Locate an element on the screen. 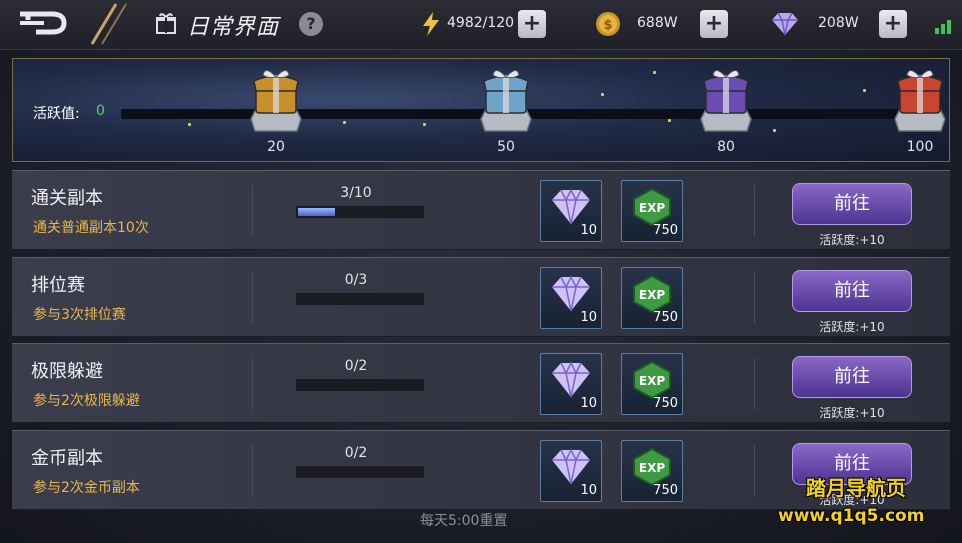 The height and width of the screenshot is (543, 962). task-name: 排位赛 is located at coordinates (58, 285).